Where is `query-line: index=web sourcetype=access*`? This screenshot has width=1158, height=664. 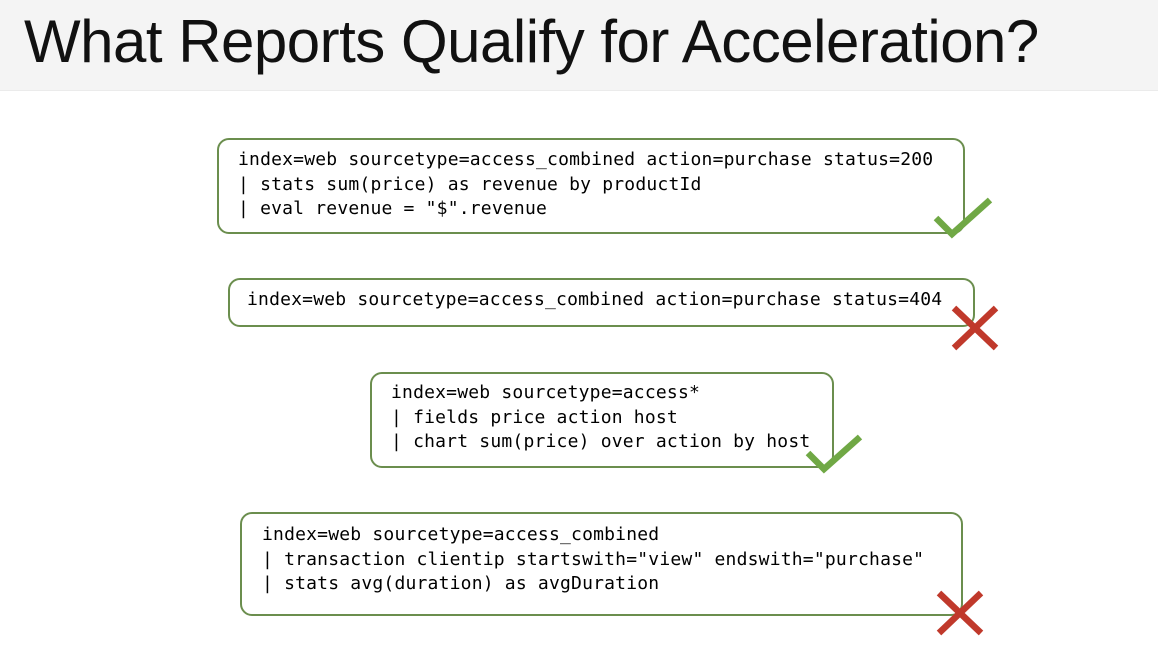 query-line: index=web sourcetype=access* is located at coordinates (546, 392).